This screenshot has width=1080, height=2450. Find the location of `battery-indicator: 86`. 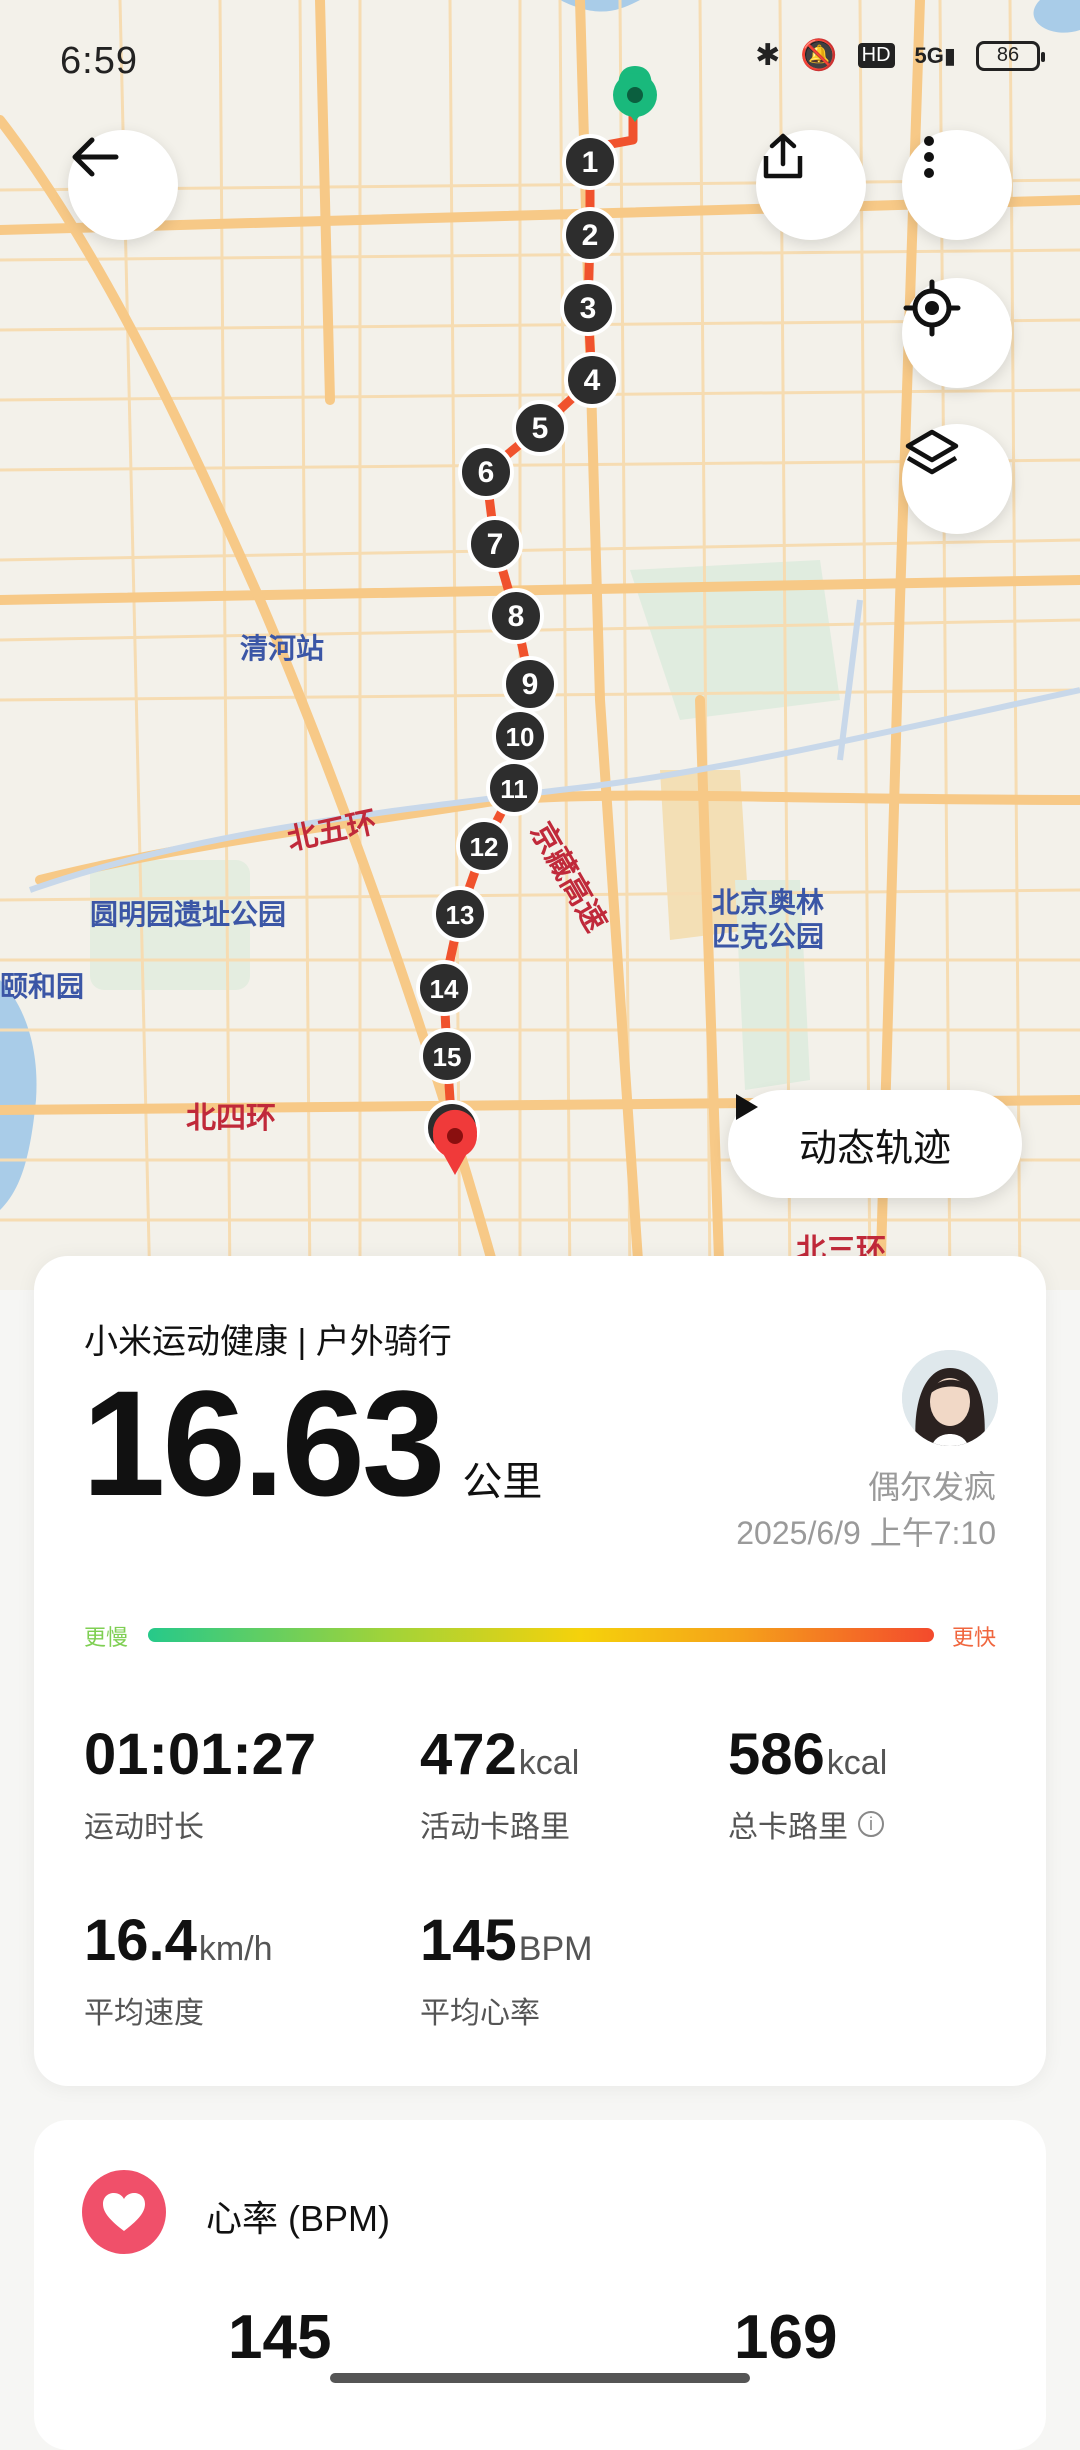

battery-indicator: 86 is located at coordinates (1010, 55).